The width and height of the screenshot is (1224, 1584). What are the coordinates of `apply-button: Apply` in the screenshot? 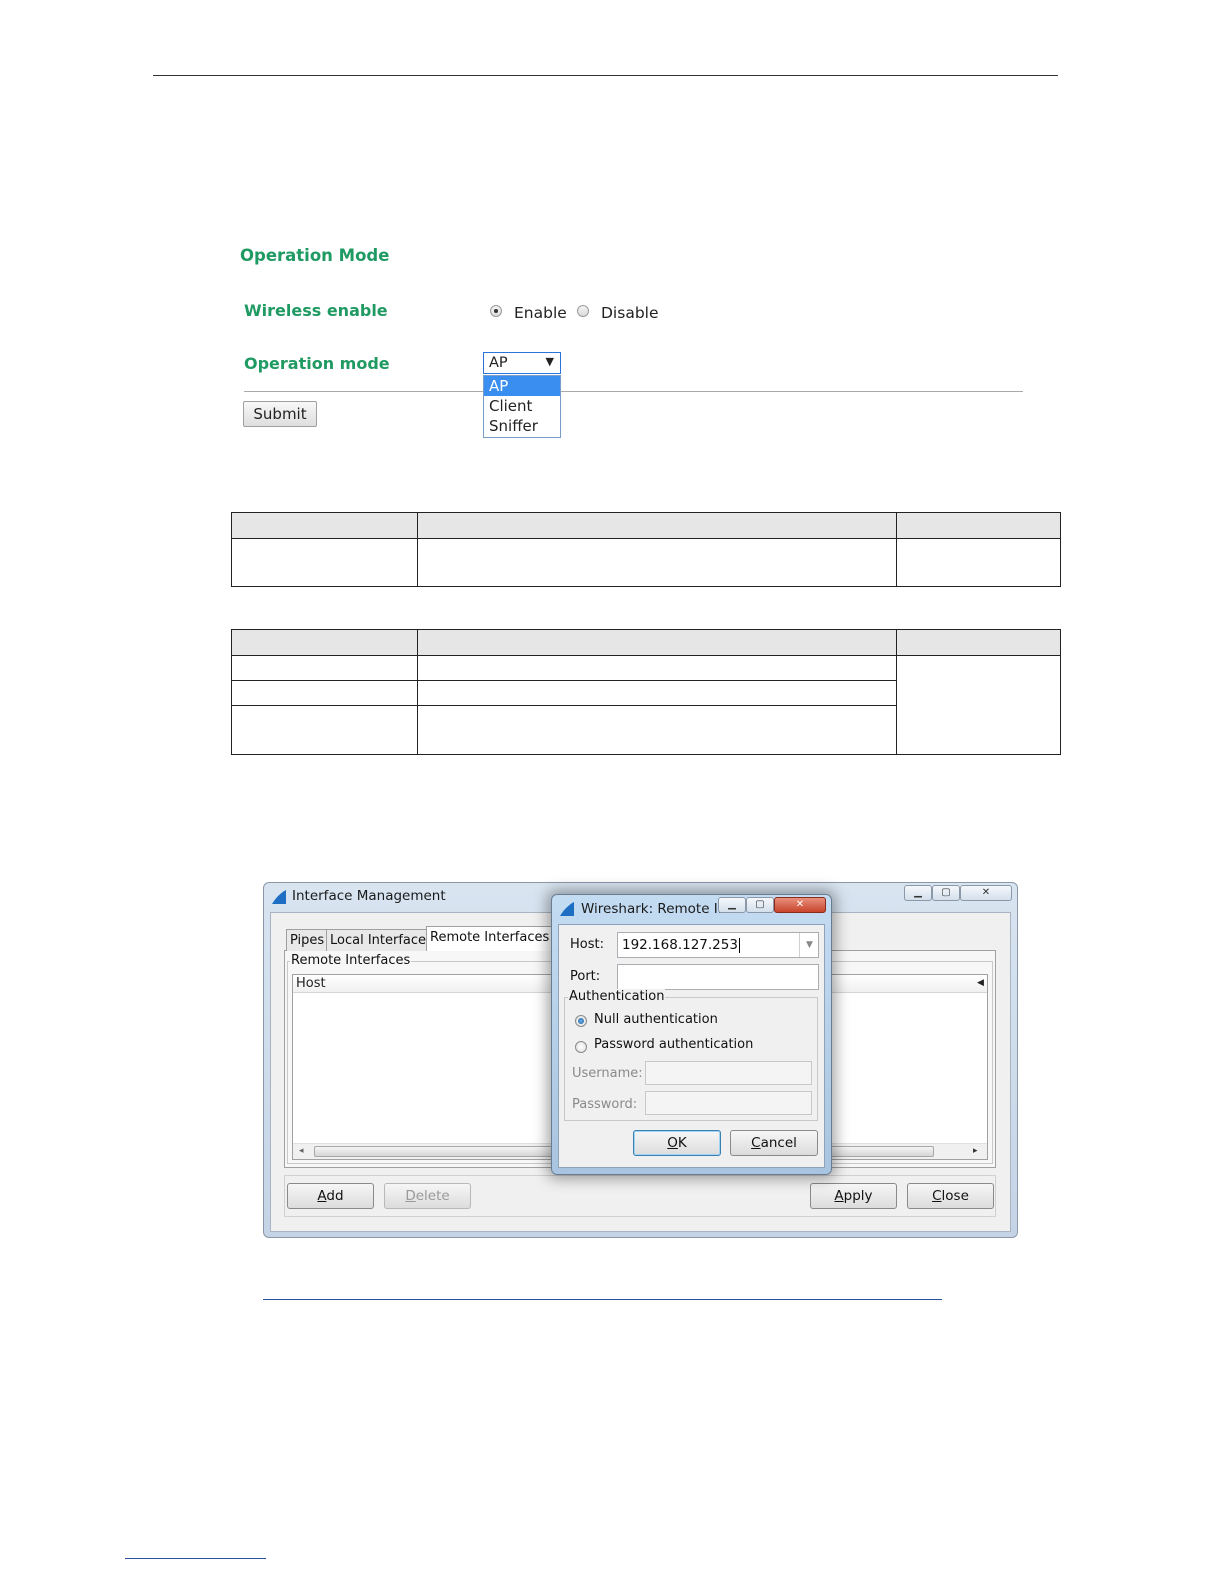 It's located at (853, 1196).